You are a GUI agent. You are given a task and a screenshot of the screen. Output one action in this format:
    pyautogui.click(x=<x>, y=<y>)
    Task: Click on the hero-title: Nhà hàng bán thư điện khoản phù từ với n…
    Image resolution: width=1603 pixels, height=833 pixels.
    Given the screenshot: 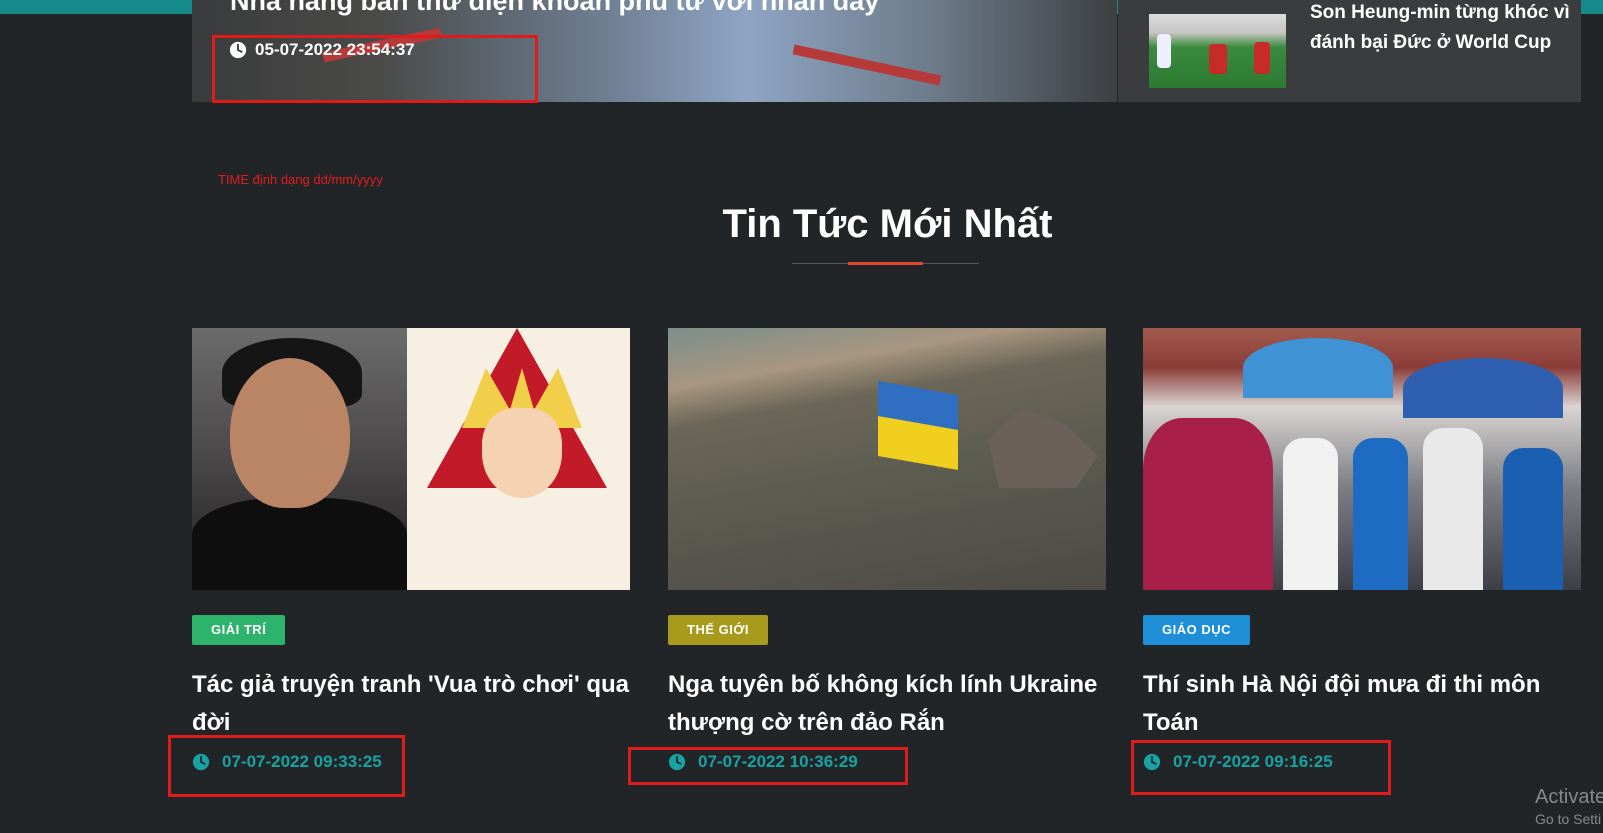 What is the action you would take?
    pyautogui.click(x=554, y=8)
    